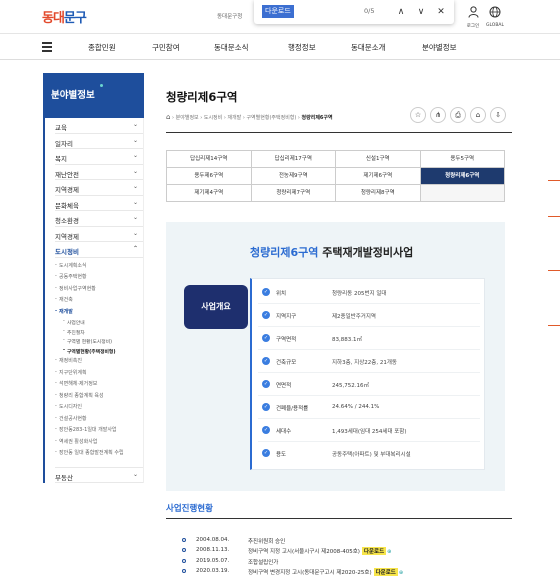 Image resolution: width=560 pixels, height=581 pixels. What do you see at coordinates (267, 542) in the screenshot?
I see `progress-desc: 추진위원회 승인` at bounding box center [267, 542].